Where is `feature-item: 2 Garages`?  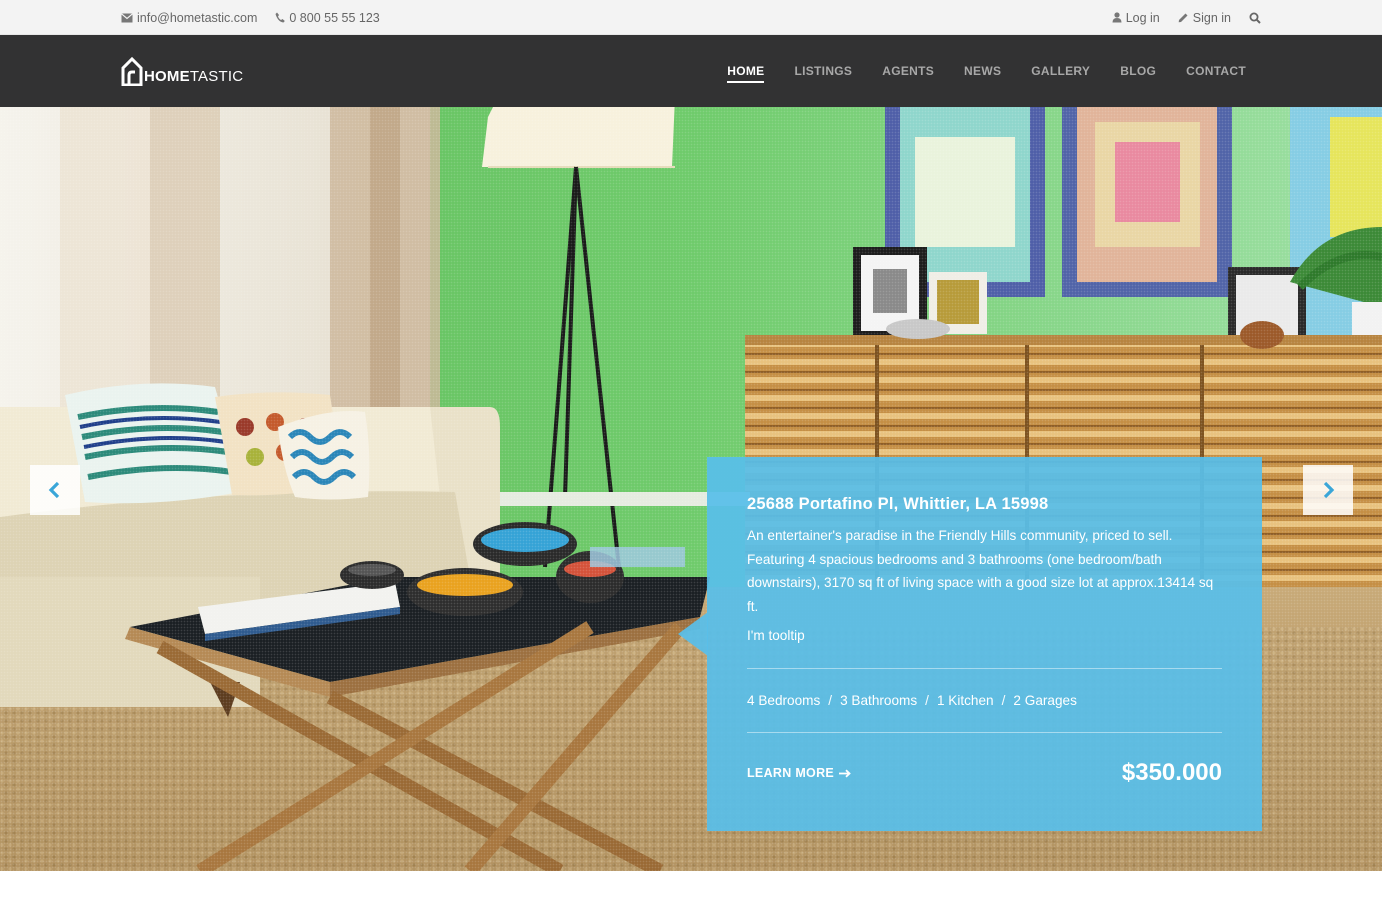
feature-item: 2 Garages is located at coordinates (1045, 700).